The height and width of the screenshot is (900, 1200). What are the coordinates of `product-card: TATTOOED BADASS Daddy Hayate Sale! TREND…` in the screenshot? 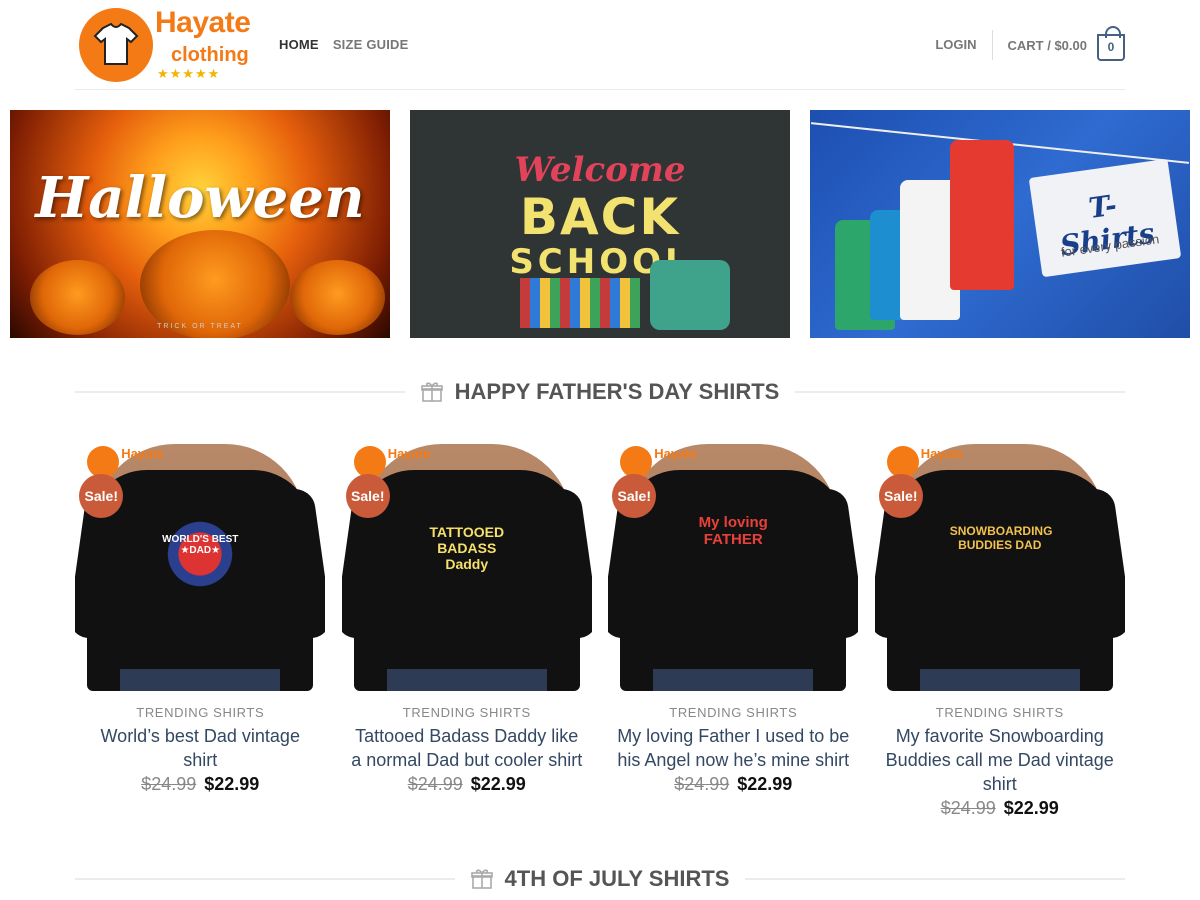 It's located at (467, 631).